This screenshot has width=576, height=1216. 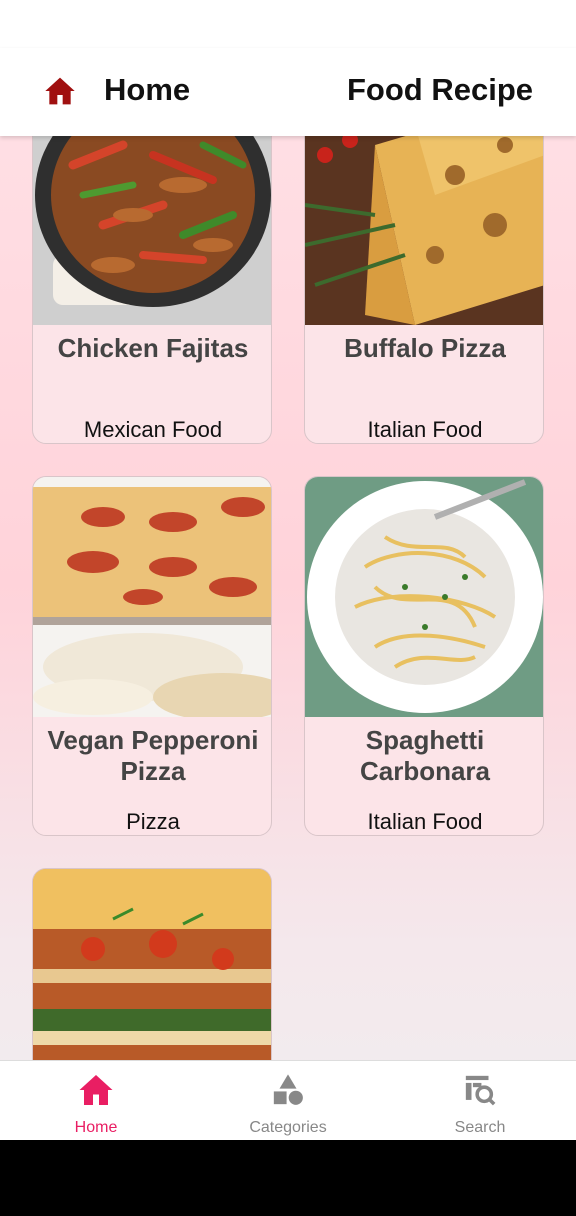 What do you see at coordinates (288, 1127) in the screenshot?
I see `nav-label: Categories` at bounding box center [288, 1127].